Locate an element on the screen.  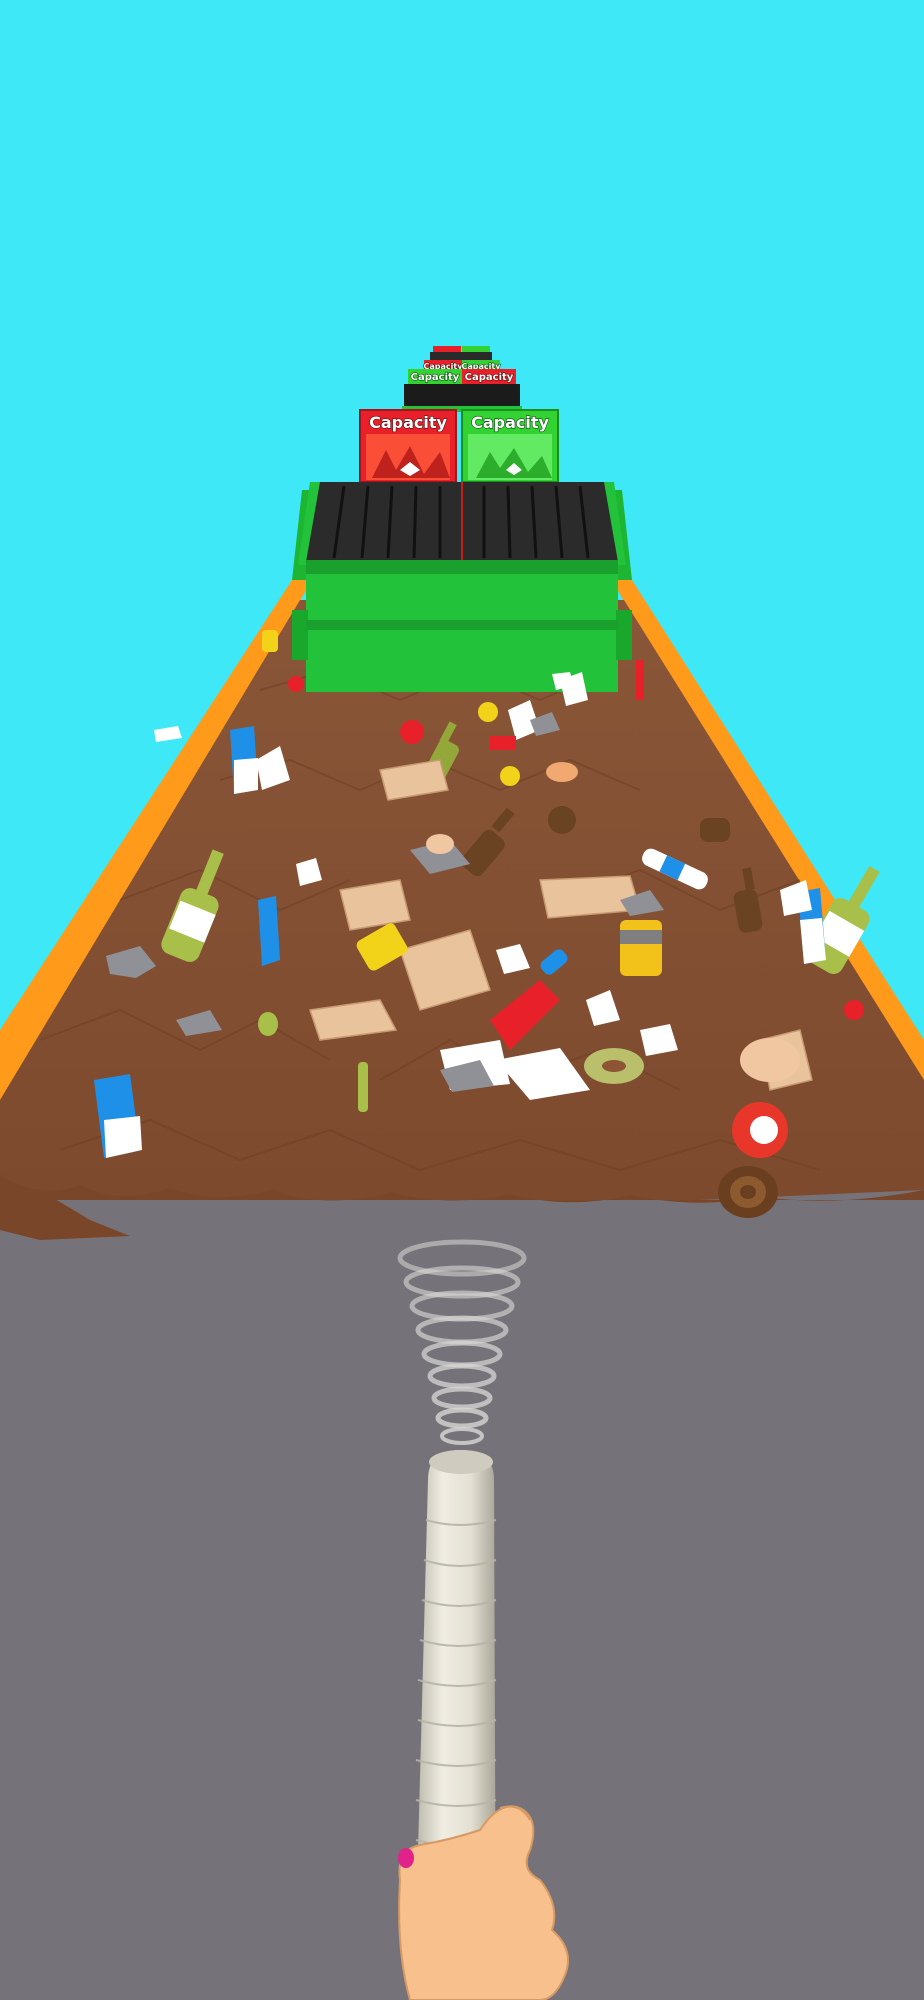
bin-label-near-left: Capacity is located at coordinates (408, 422).